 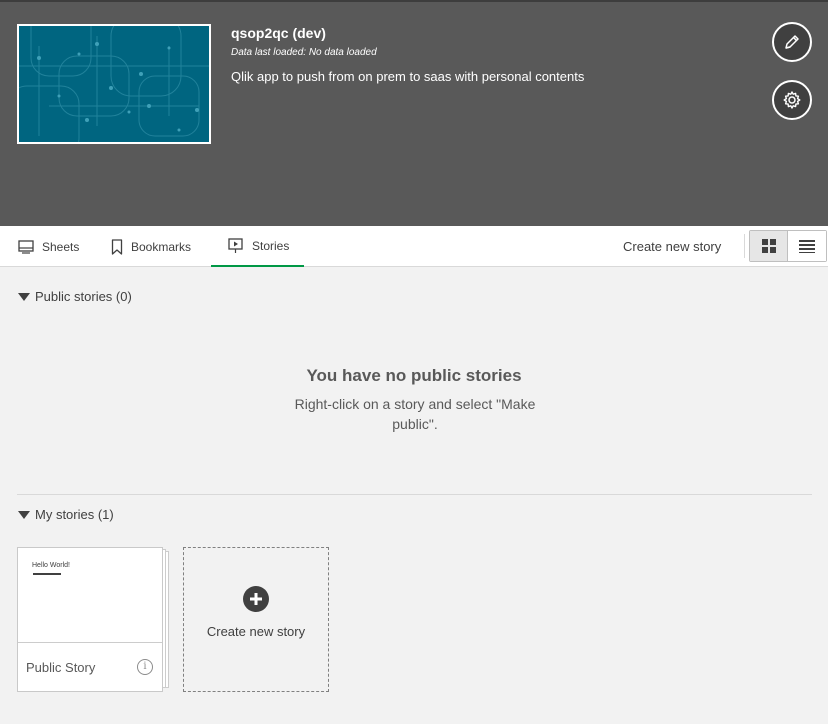 I want to click on section-title: My stories (1), so click(x=74, y=514).